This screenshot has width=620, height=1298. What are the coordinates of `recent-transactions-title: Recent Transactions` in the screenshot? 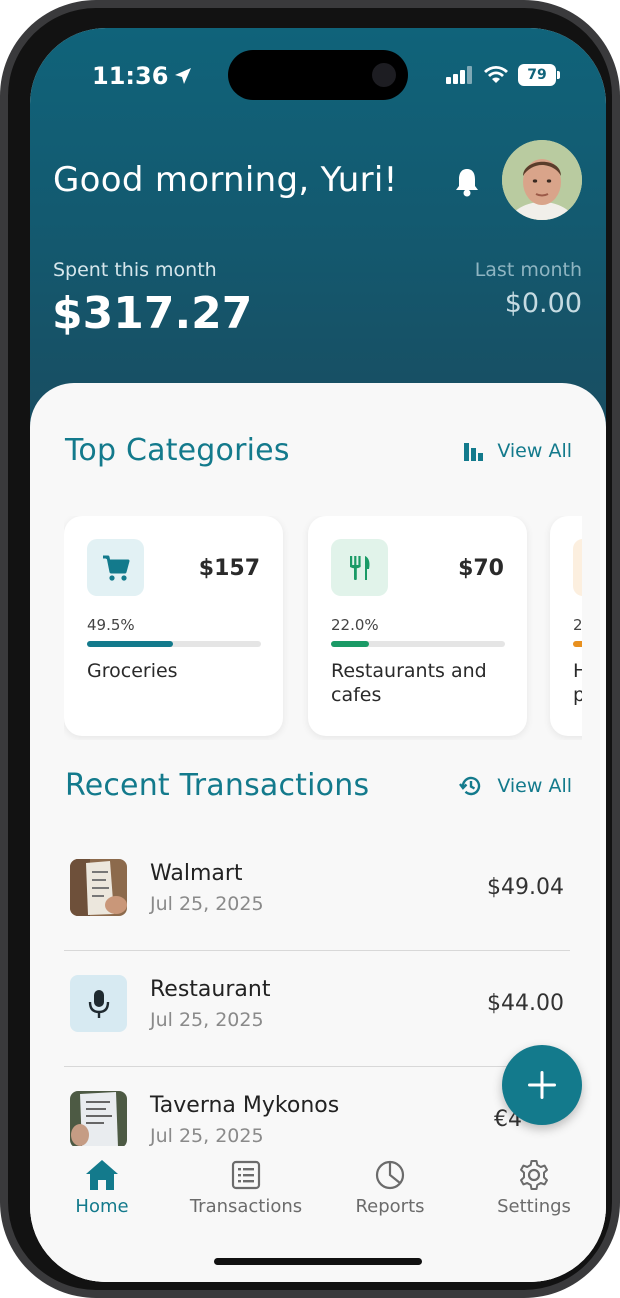 It's located at (217, 785).